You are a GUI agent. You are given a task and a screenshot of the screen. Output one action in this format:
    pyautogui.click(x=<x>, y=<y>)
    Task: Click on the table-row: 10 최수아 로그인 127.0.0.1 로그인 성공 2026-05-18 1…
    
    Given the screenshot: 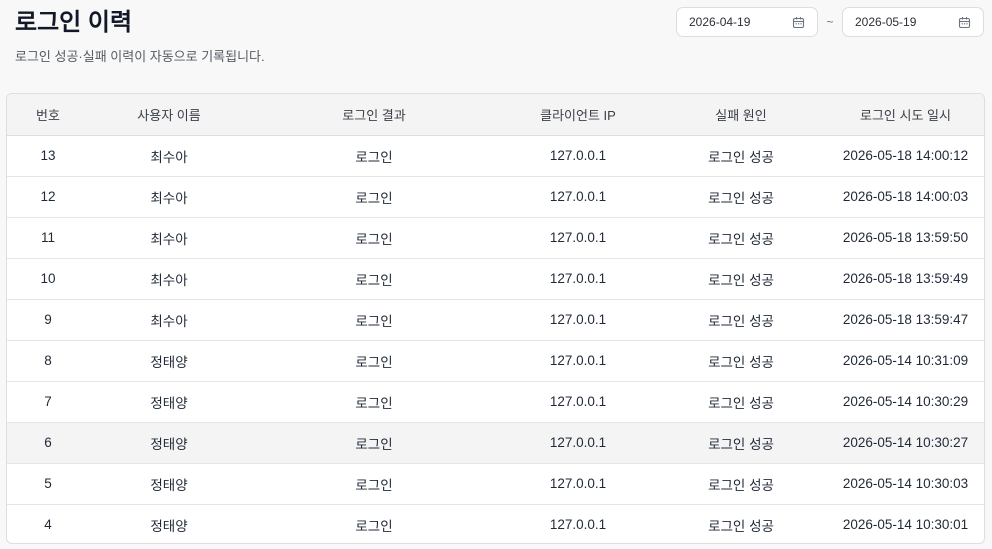 What is the action you would take?
    pyautogui.click(x=495, y=278)
    